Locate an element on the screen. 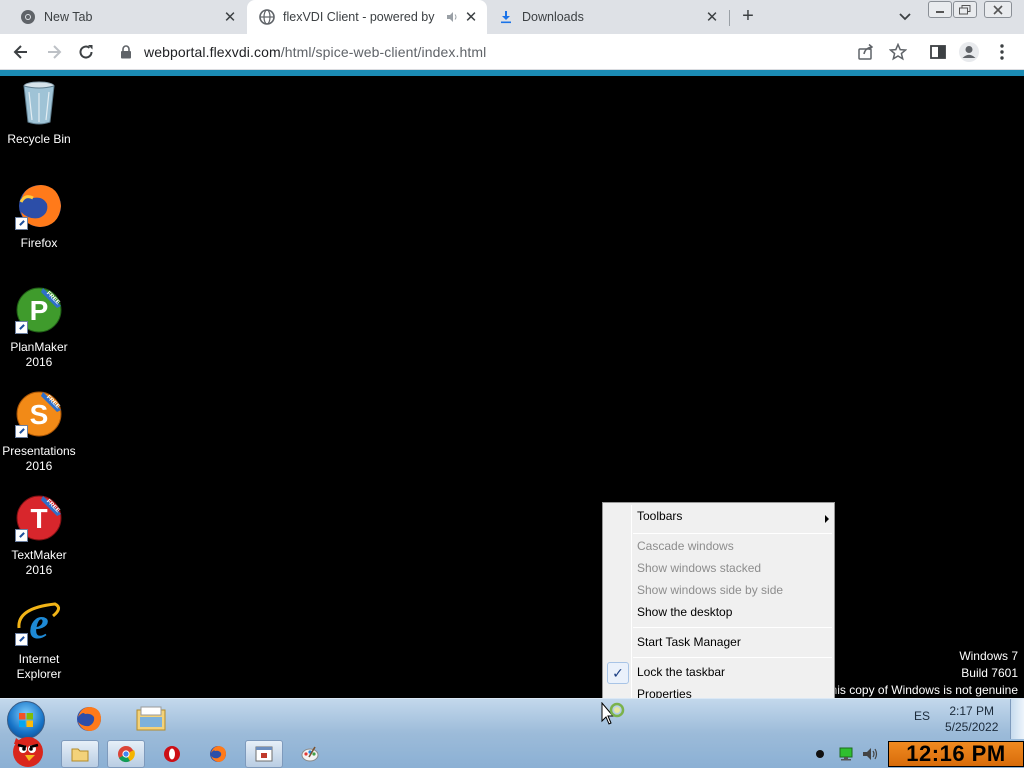 This screenshot has width=1024, height=768. side-panel-icon is located at coordinates (938, 52).